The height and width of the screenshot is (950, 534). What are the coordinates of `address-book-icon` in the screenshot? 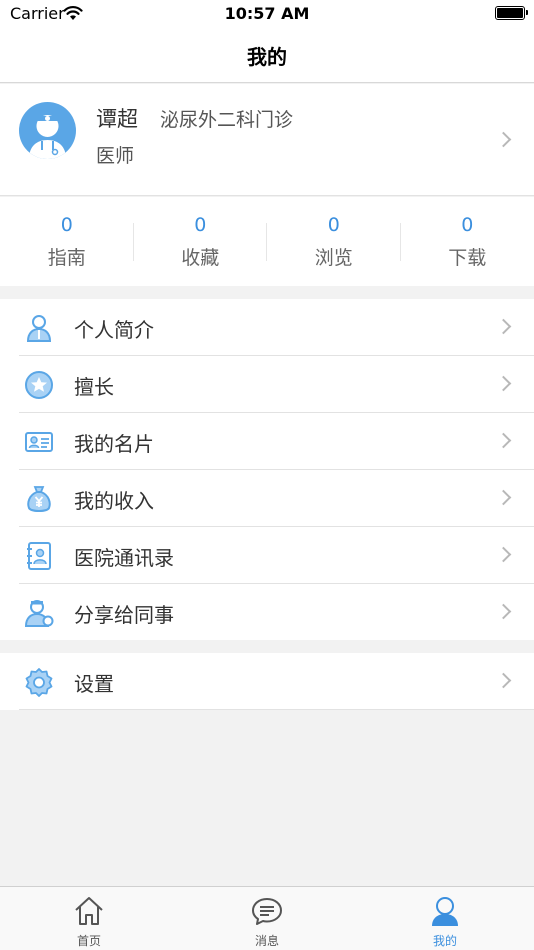 It's located at (39, 556).